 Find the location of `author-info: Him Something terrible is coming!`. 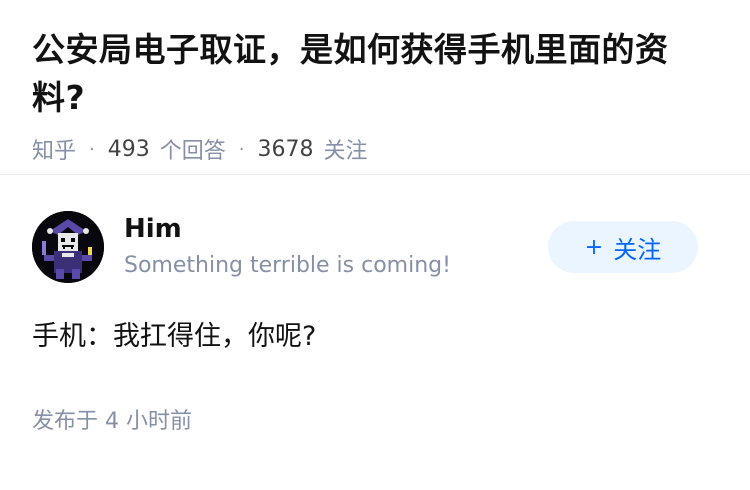

author-info: Him Something terrible is coming! is located at coordinates (287, 246).